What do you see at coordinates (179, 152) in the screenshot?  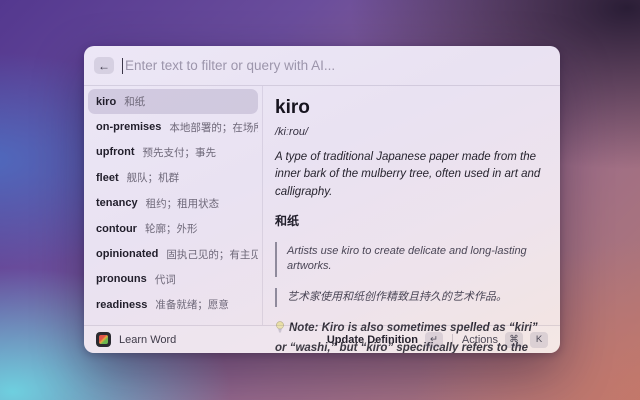 I see `list-item-translation: 预先支付；事先` at bounding box center [179, 152].